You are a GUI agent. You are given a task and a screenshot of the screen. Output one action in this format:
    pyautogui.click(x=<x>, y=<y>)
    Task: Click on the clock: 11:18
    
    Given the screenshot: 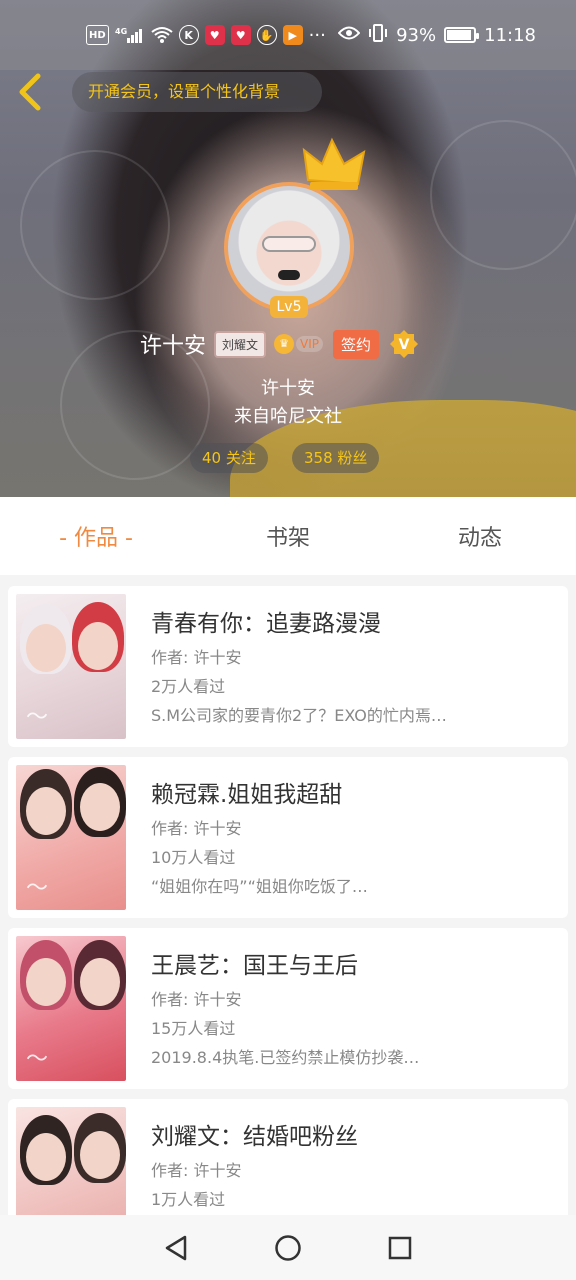 What is the action you would take?
    pyautogui.click(x=510, y=35)
    